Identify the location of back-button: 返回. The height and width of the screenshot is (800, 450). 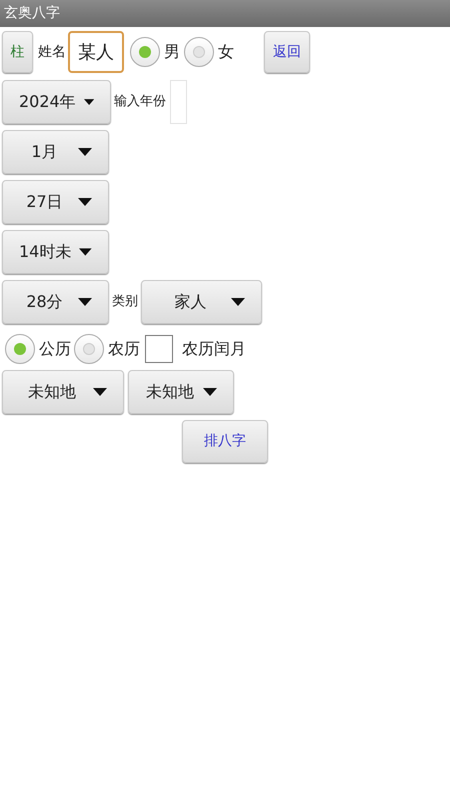
(287, 52).